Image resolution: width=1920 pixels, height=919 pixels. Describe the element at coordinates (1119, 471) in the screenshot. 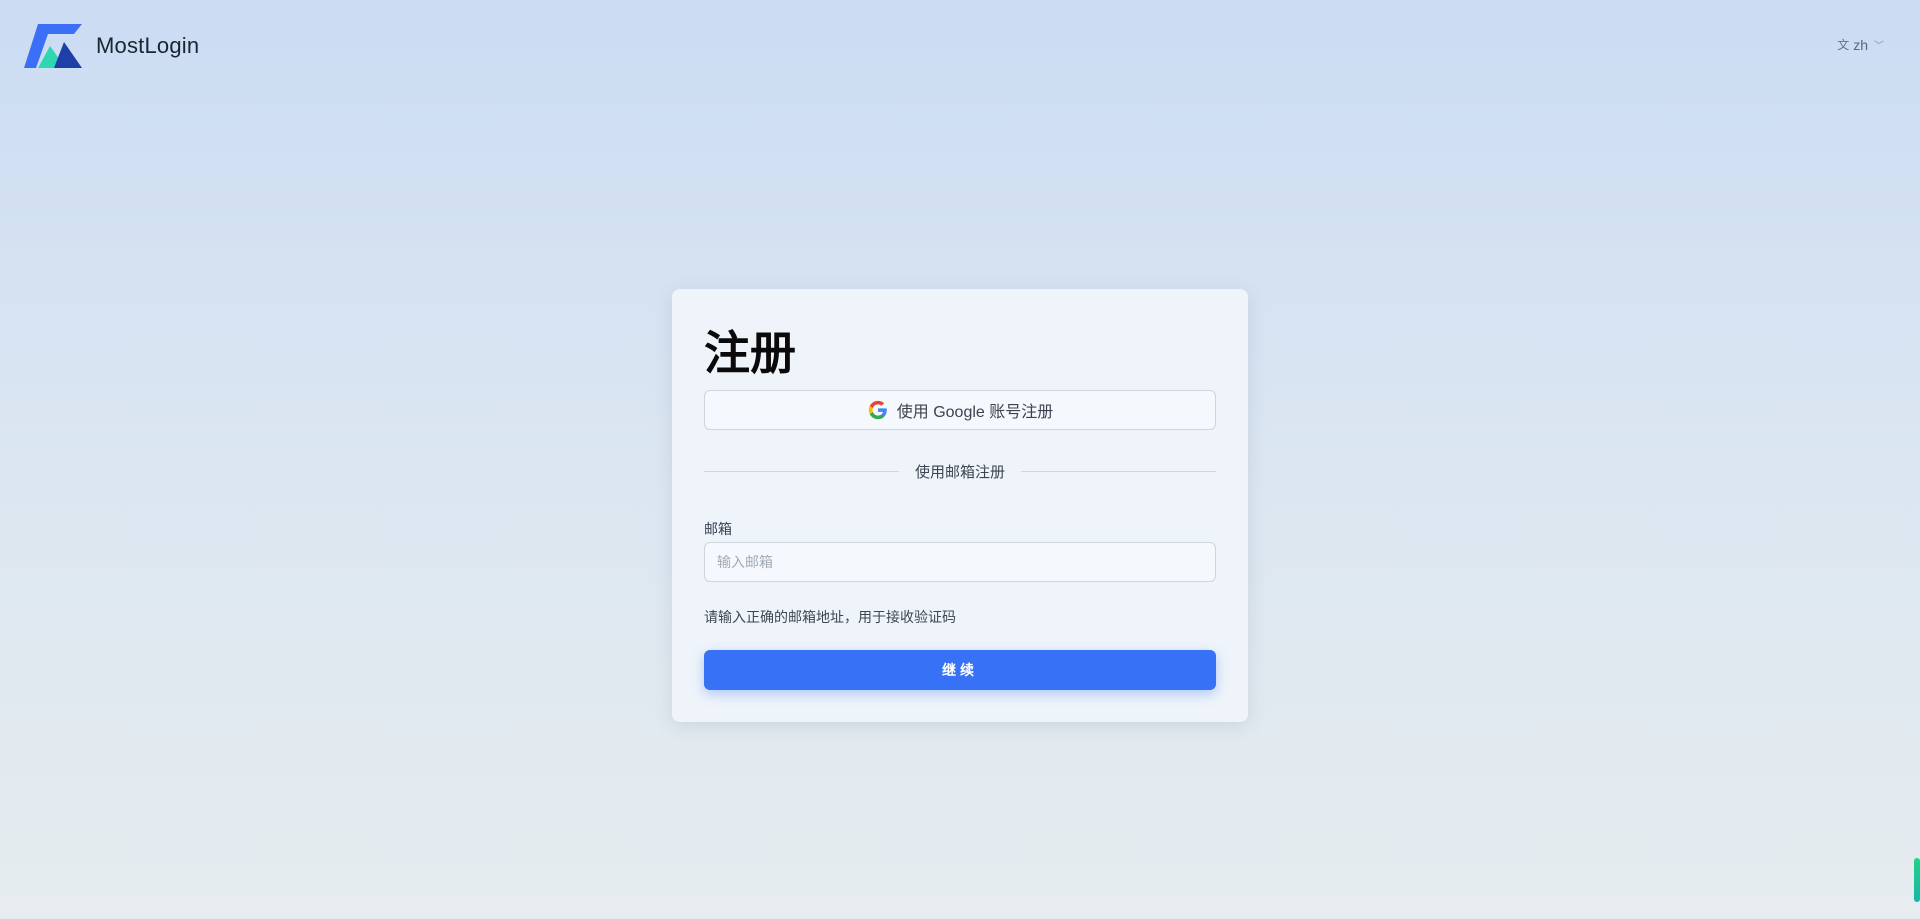

I see `divider-line-right` at that location.